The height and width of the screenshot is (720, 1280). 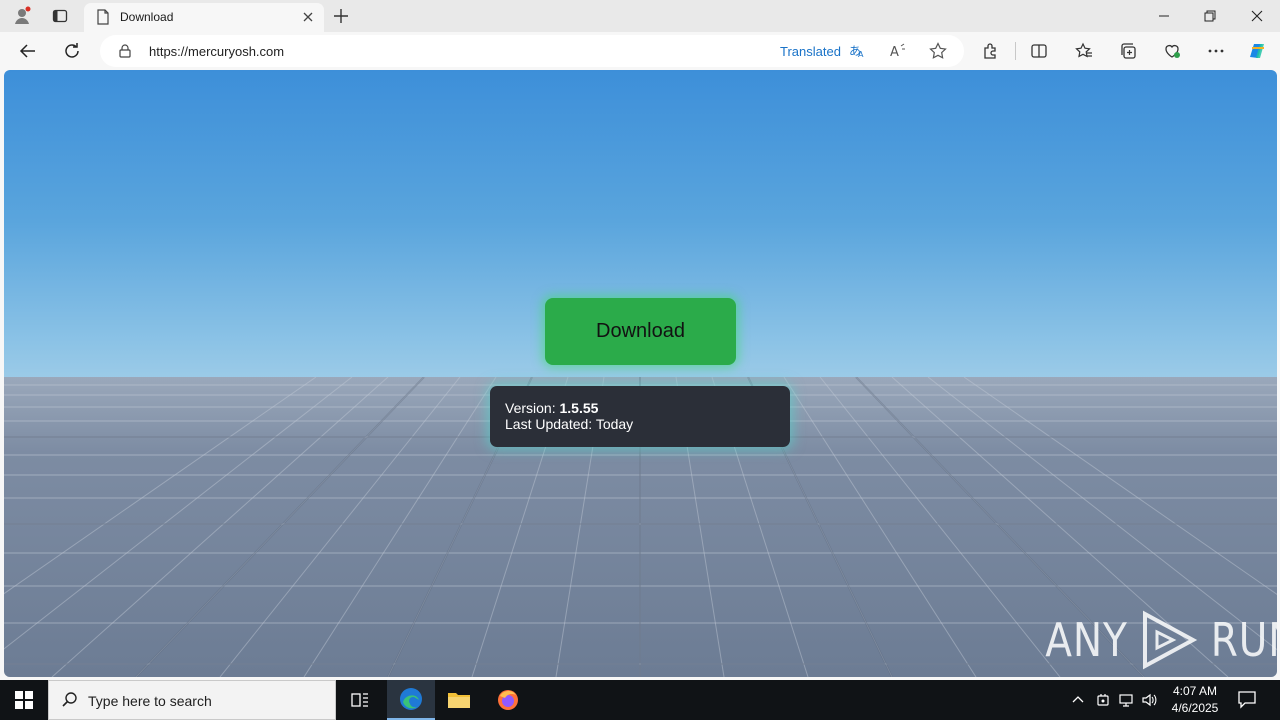 What do you see at coordinates (1170, 640) in the screenshot?
I see `play-triangle-icon` at bounding box center [1170, 640].